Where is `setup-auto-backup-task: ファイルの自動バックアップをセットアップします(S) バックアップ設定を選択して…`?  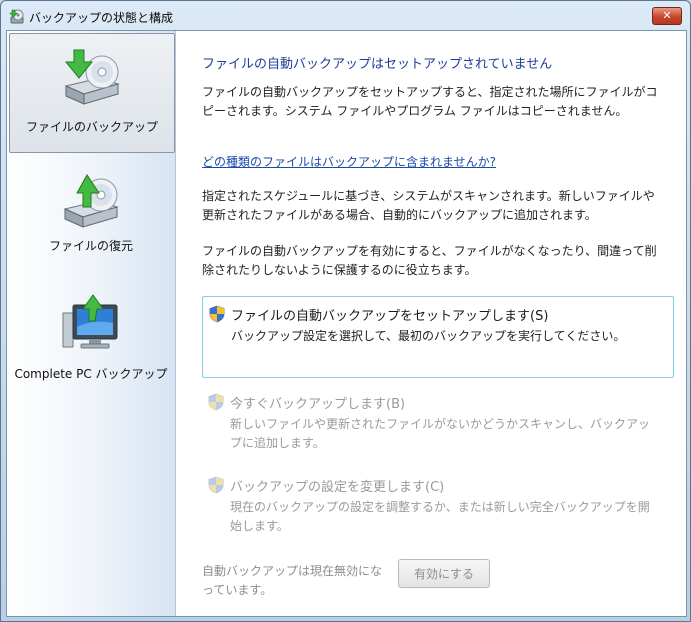
setup-auto-backup-task: ファイルの自動バックアップをセットアップします(S) バックアップ設定を選択して… is located at coordinates (438, 337).